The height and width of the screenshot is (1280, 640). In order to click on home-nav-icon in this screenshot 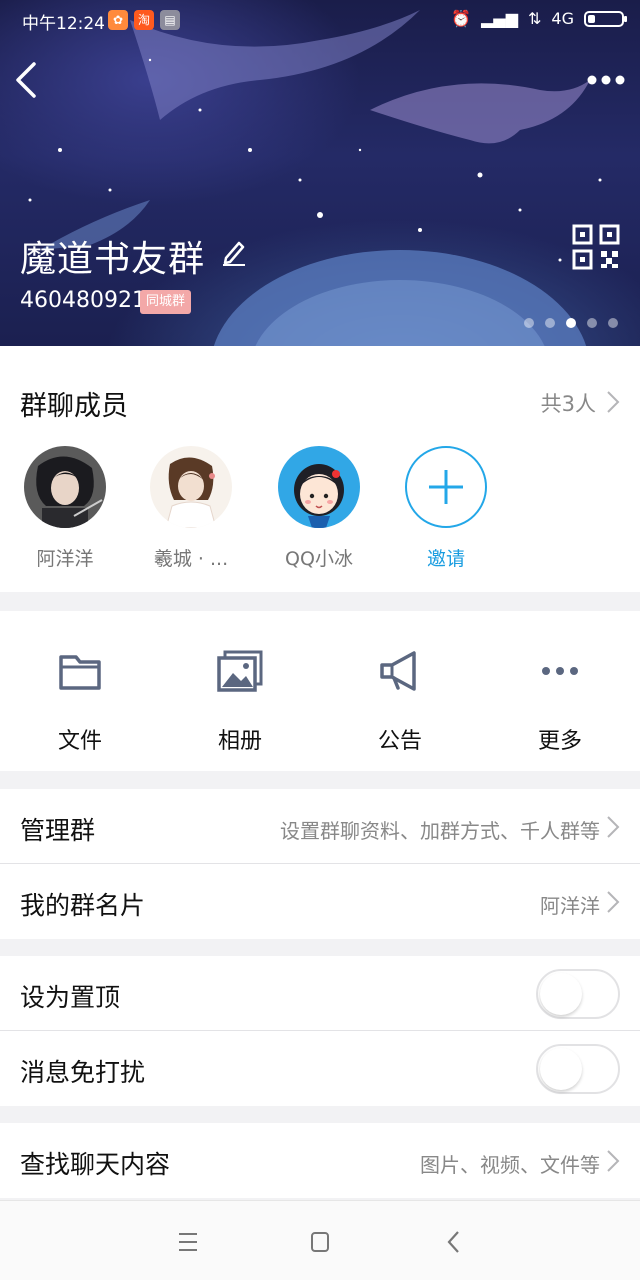, I will do `click(320, 1242)`.